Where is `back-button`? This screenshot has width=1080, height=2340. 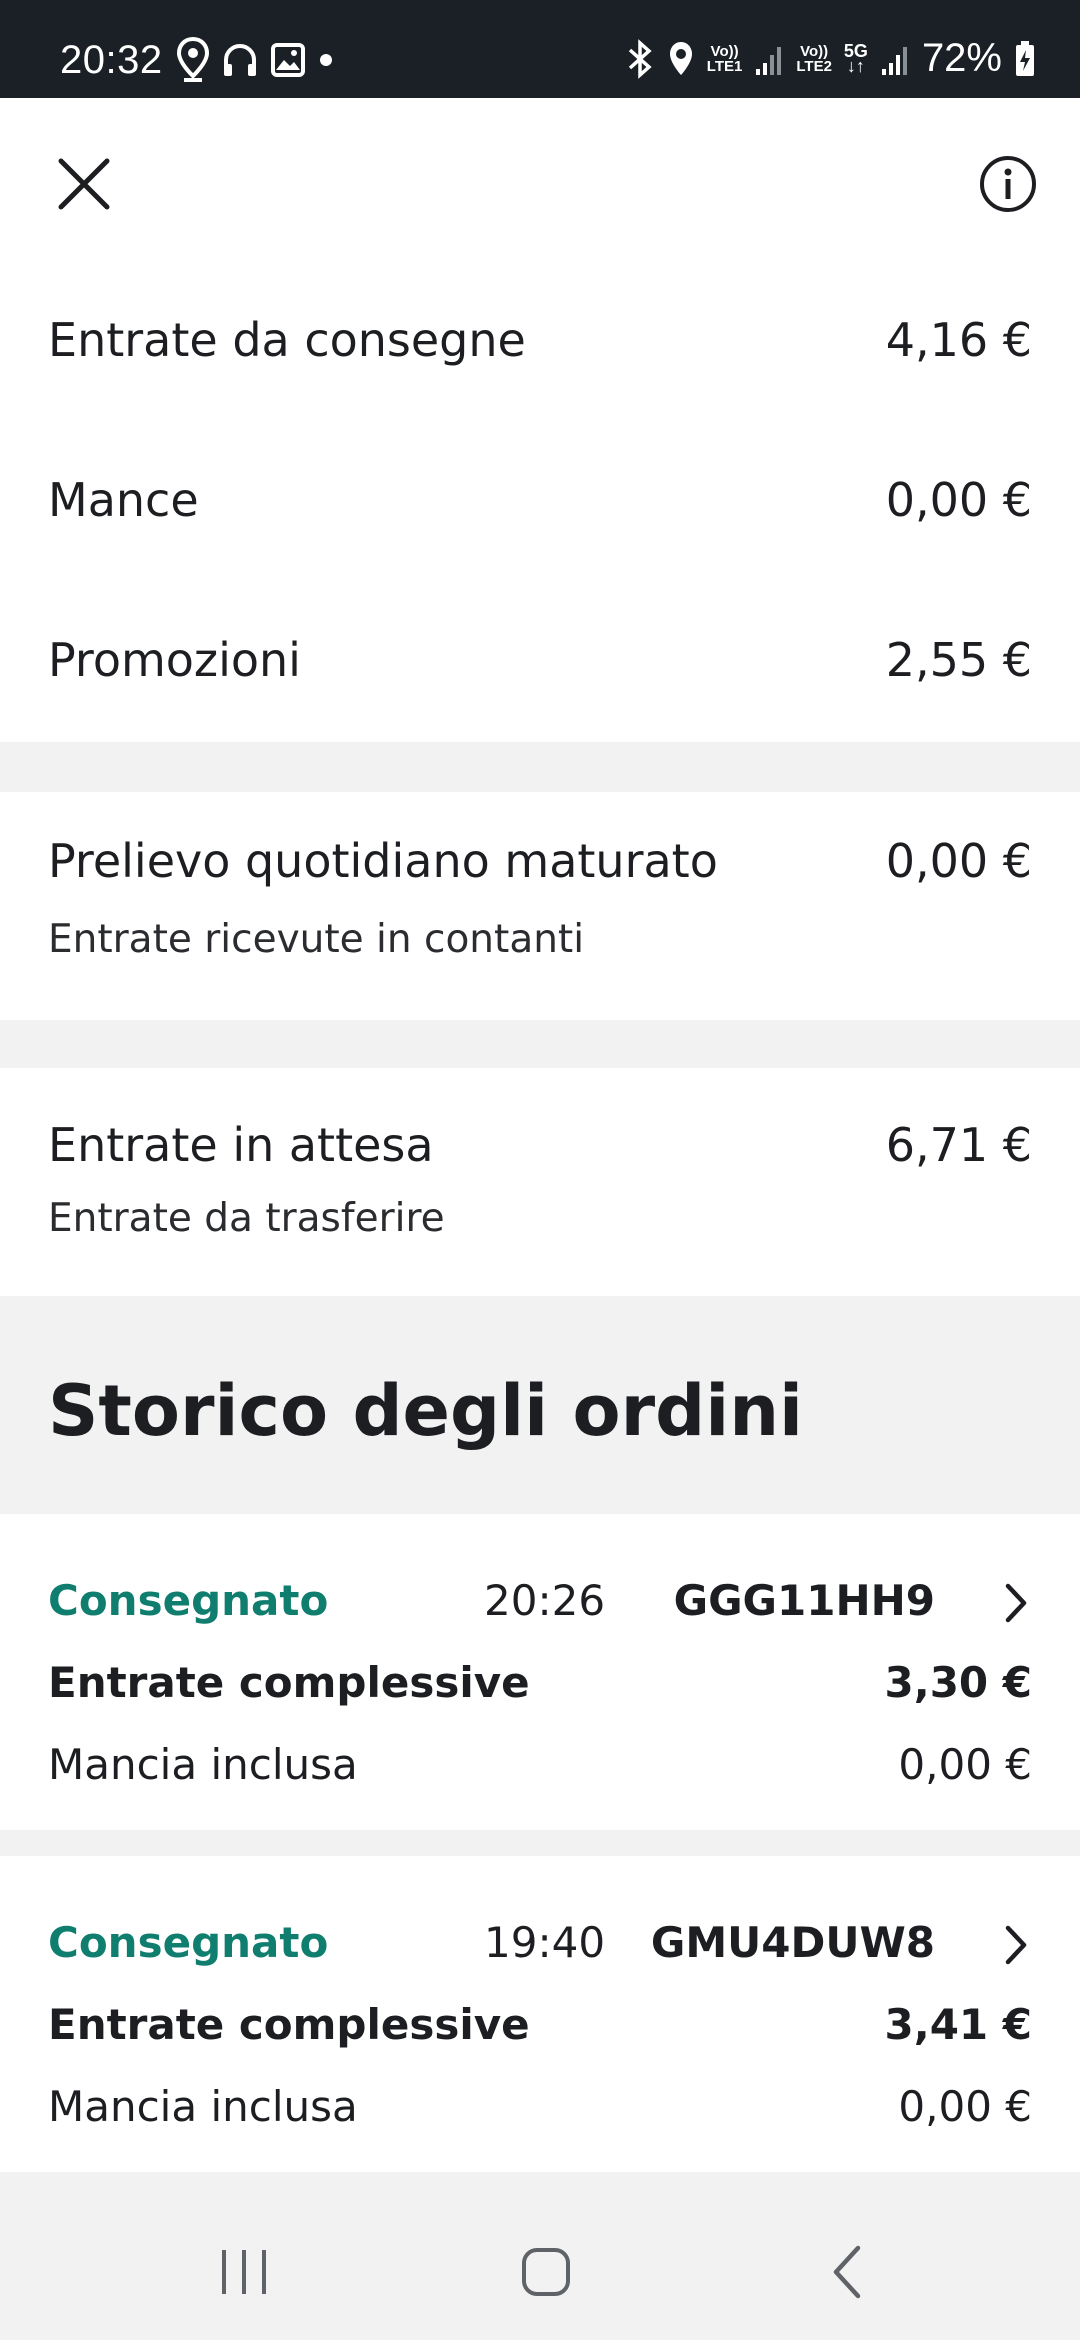 back-button is located at coordinates (848, 2272).